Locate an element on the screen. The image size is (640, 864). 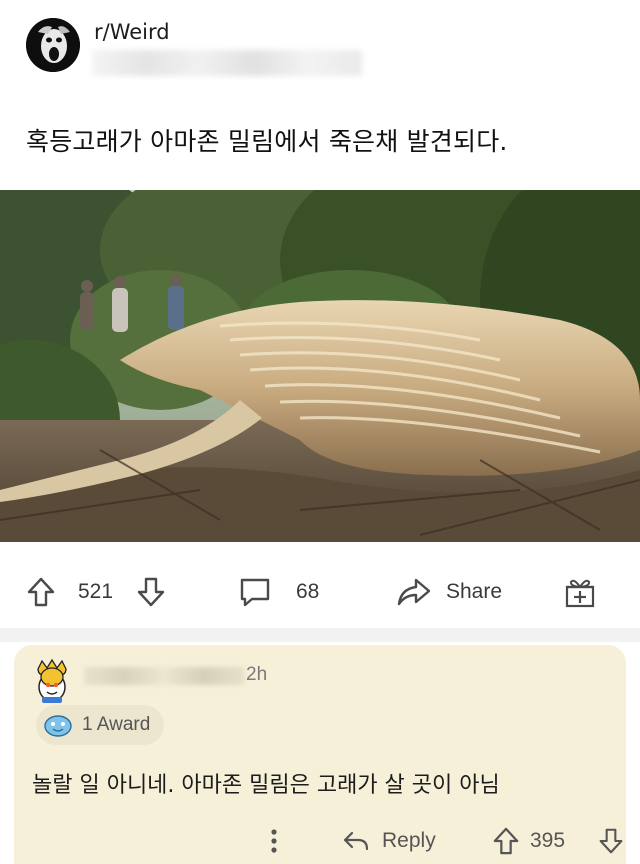
reply-button: Reply is located at coordinates (389, 841).